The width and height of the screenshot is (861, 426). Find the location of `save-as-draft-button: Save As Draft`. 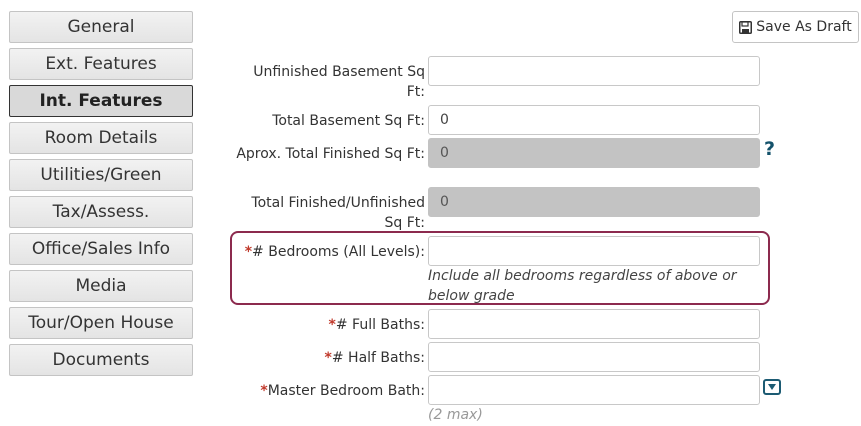

save-as-draft-button: Save As Draft is located at coordinates (795, 27).